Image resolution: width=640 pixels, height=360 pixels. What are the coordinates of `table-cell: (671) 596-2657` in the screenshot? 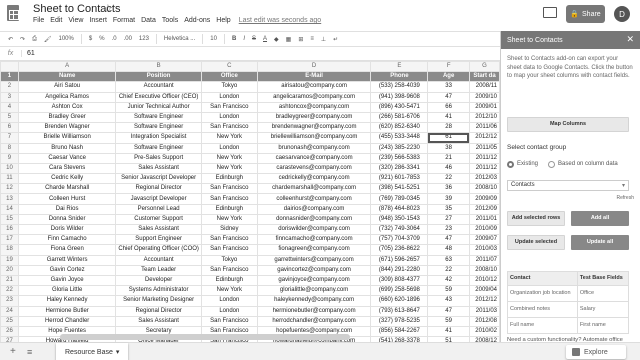 It's located at (399, 260).